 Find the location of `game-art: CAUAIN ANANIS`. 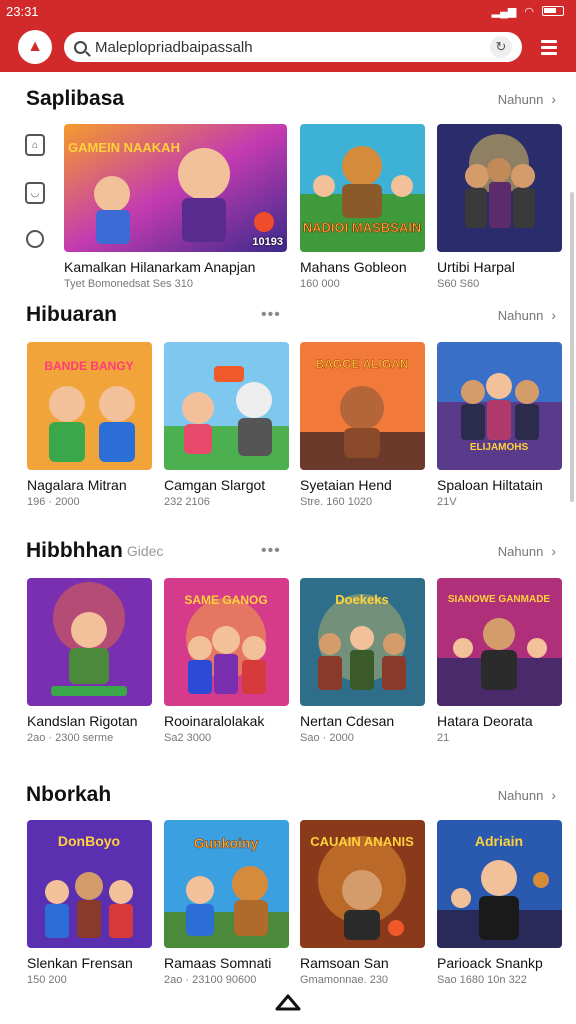

game-art: CAUAIN ANANIS is located at coordinates (362, 884).